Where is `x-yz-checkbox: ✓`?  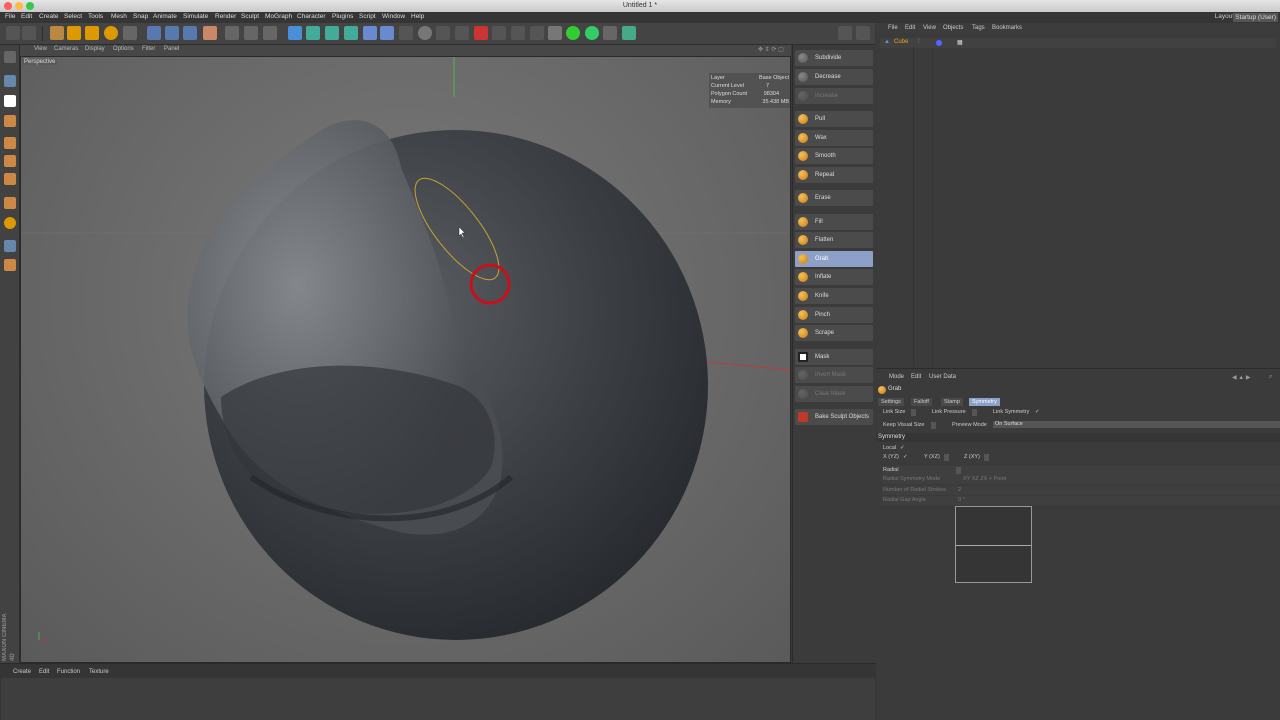 x-yz-checkbox: ✓ is located at coordinates (905, 457).